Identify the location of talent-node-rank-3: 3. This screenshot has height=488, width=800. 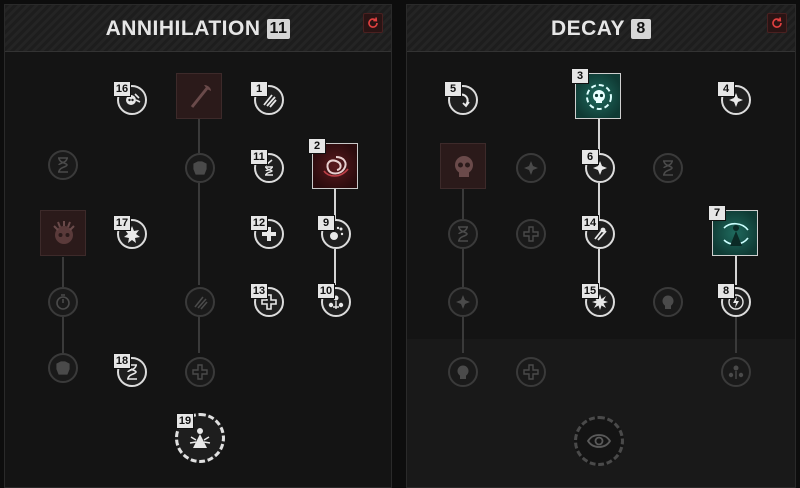
(596, 93).